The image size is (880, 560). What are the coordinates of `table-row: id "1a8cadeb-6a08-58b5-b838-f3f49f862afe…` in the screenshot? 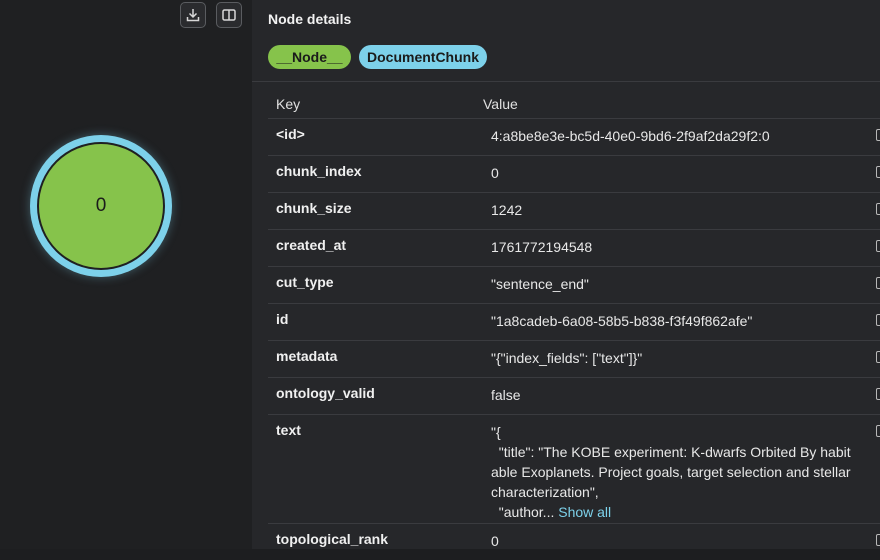 It's located at (574, 321).